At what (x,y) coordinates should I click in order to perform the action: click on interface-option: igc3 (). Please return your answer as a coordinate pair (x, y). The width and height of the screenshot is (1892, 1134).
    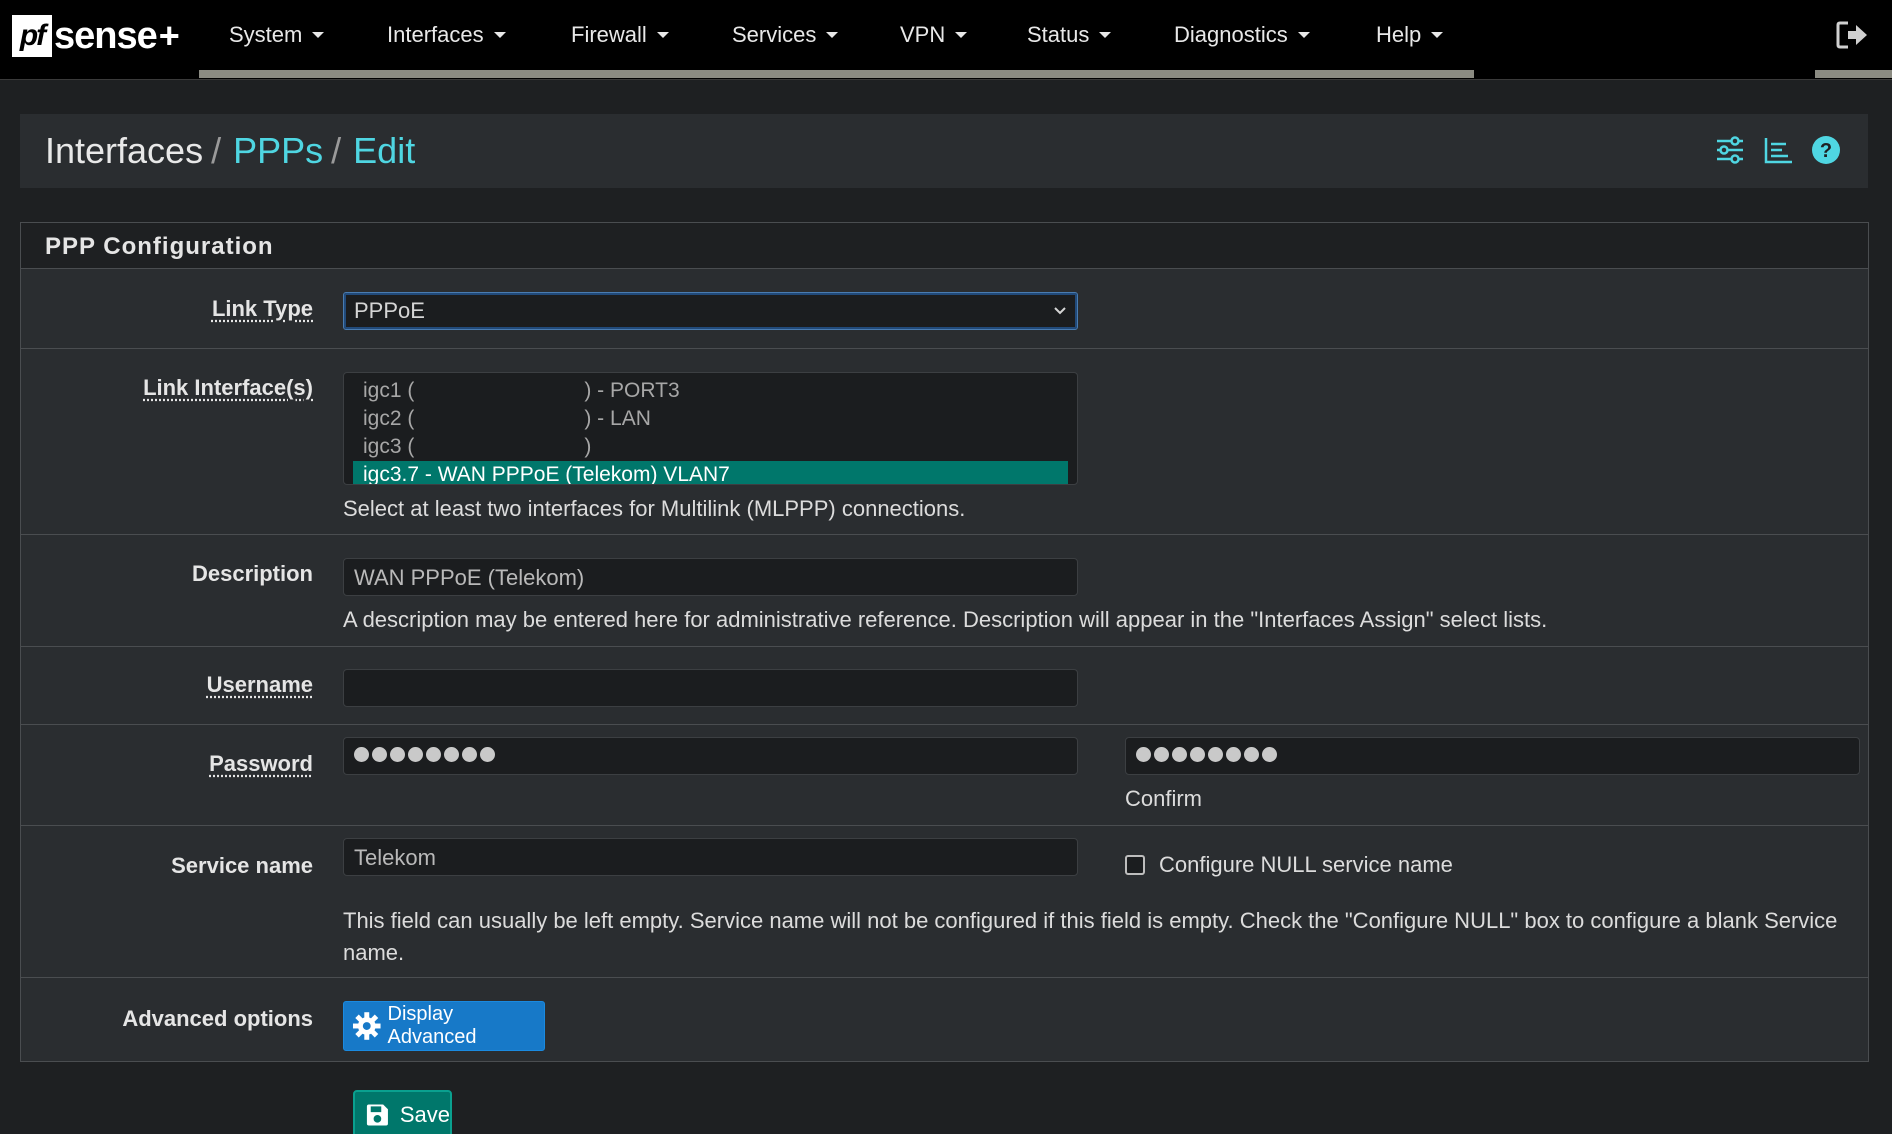
    Looking at the image, I should click on (710, 447).